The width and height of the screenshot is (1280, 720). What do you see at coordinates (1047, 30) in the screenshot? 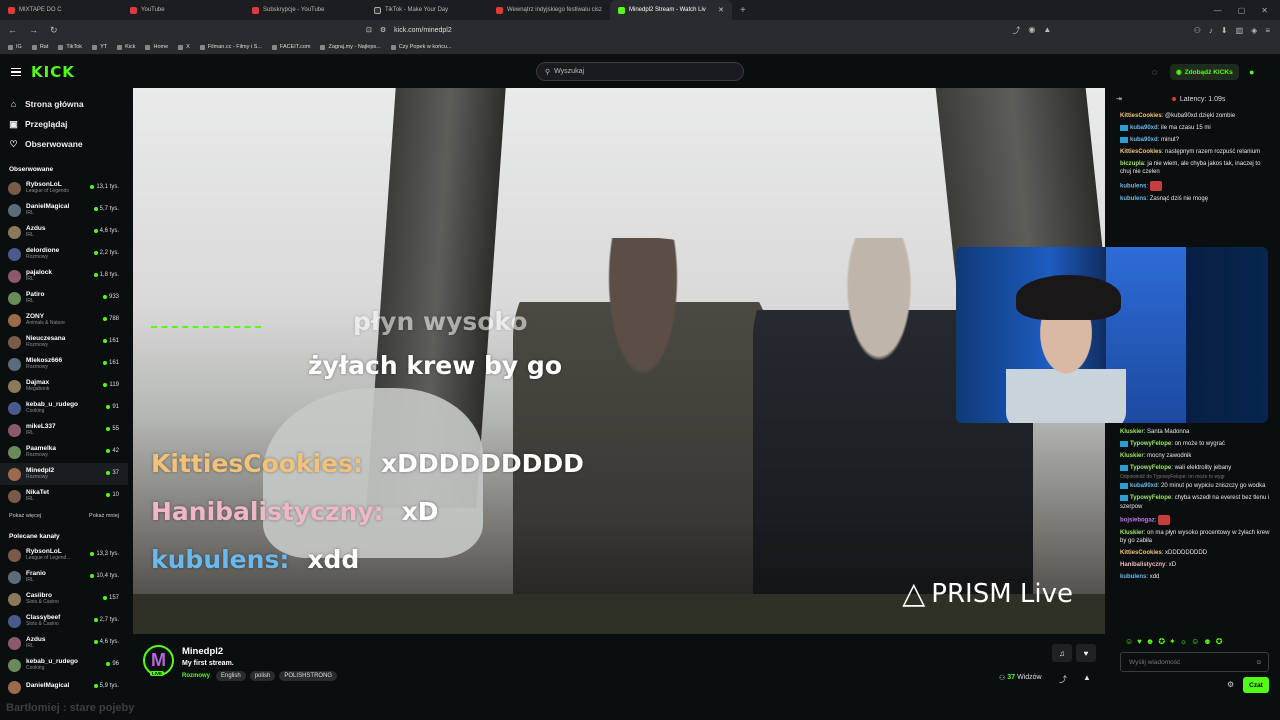
I see `alert-icon: ▲` at bounding box center [1047, 30].